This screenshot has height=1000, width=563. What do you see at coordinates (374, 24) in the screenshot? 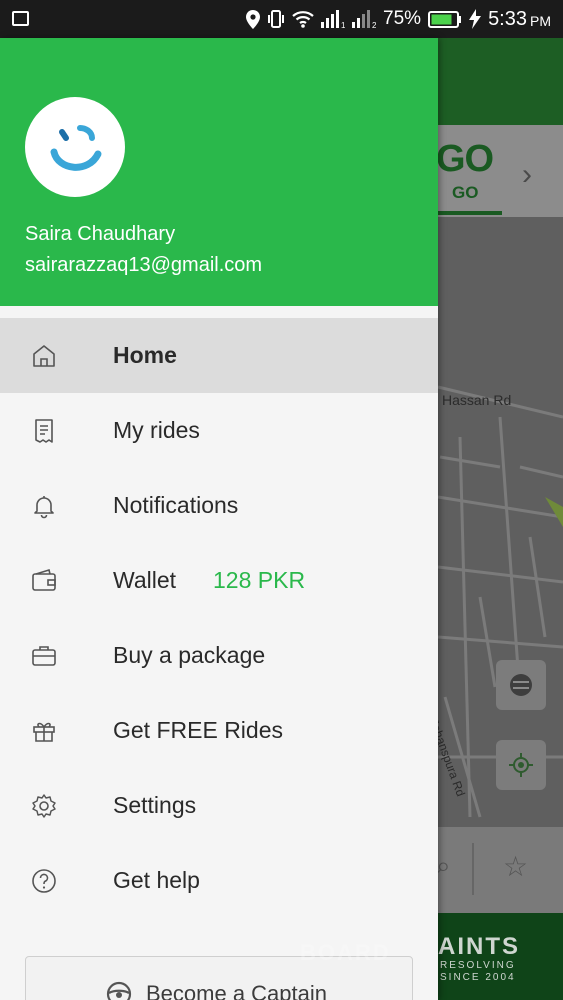
I see `svg-text: 2` at bounding box center [374, 24].